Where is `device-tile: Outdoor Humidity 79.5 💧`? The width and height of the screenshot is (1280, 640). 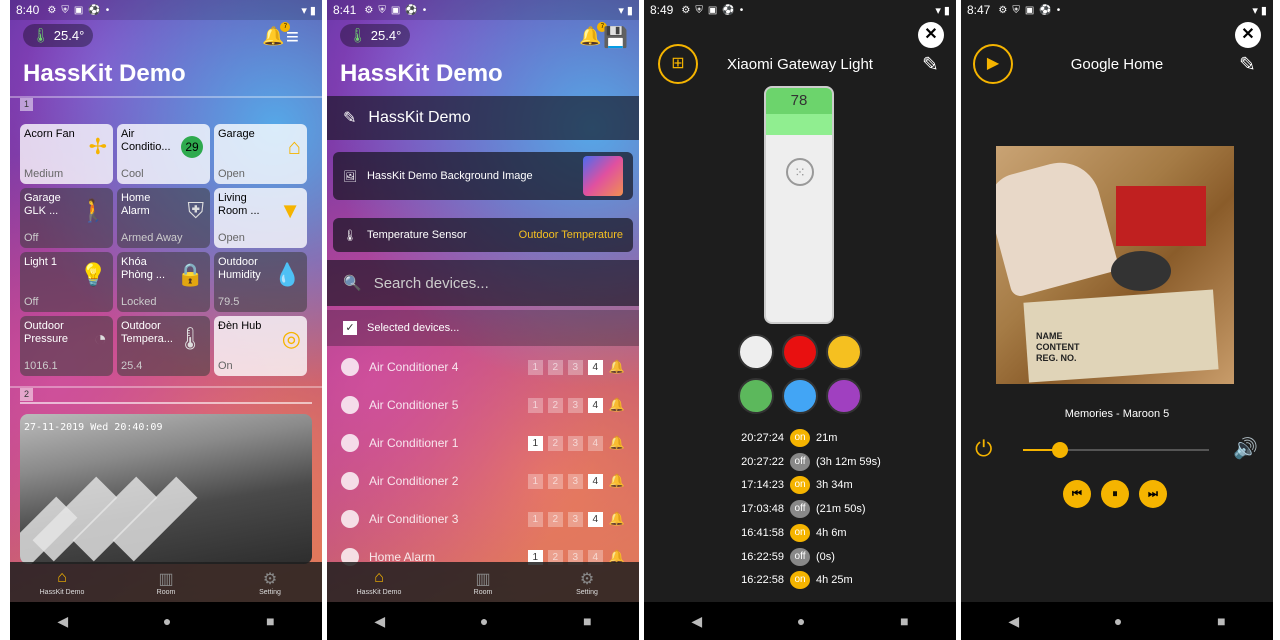 device-tile: Outdoor Humidity 79.5 💧 is located at coordinates (260, 282).